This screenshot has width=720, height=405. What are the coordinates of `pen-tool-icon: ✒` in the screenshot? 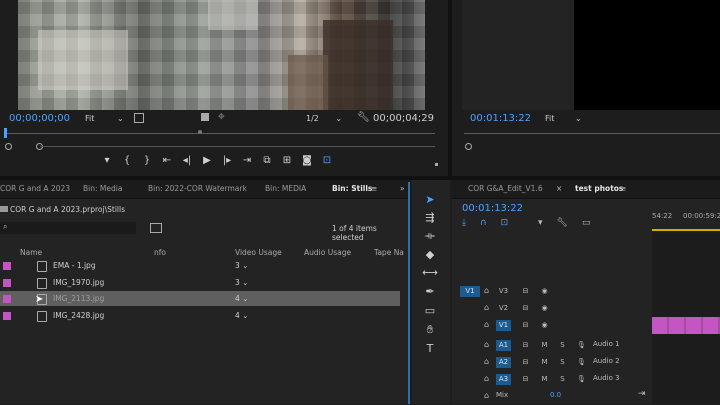 It's located at (430, 293).